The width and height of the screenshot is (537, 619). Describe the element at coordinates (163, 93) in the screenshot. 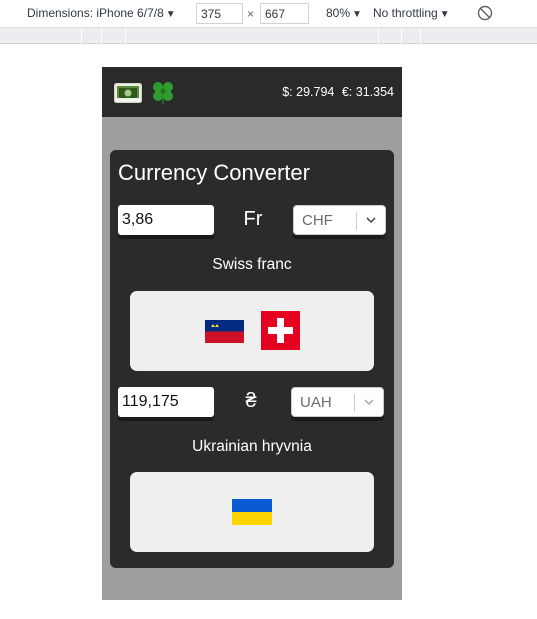

I see `clover-icon` at that location.